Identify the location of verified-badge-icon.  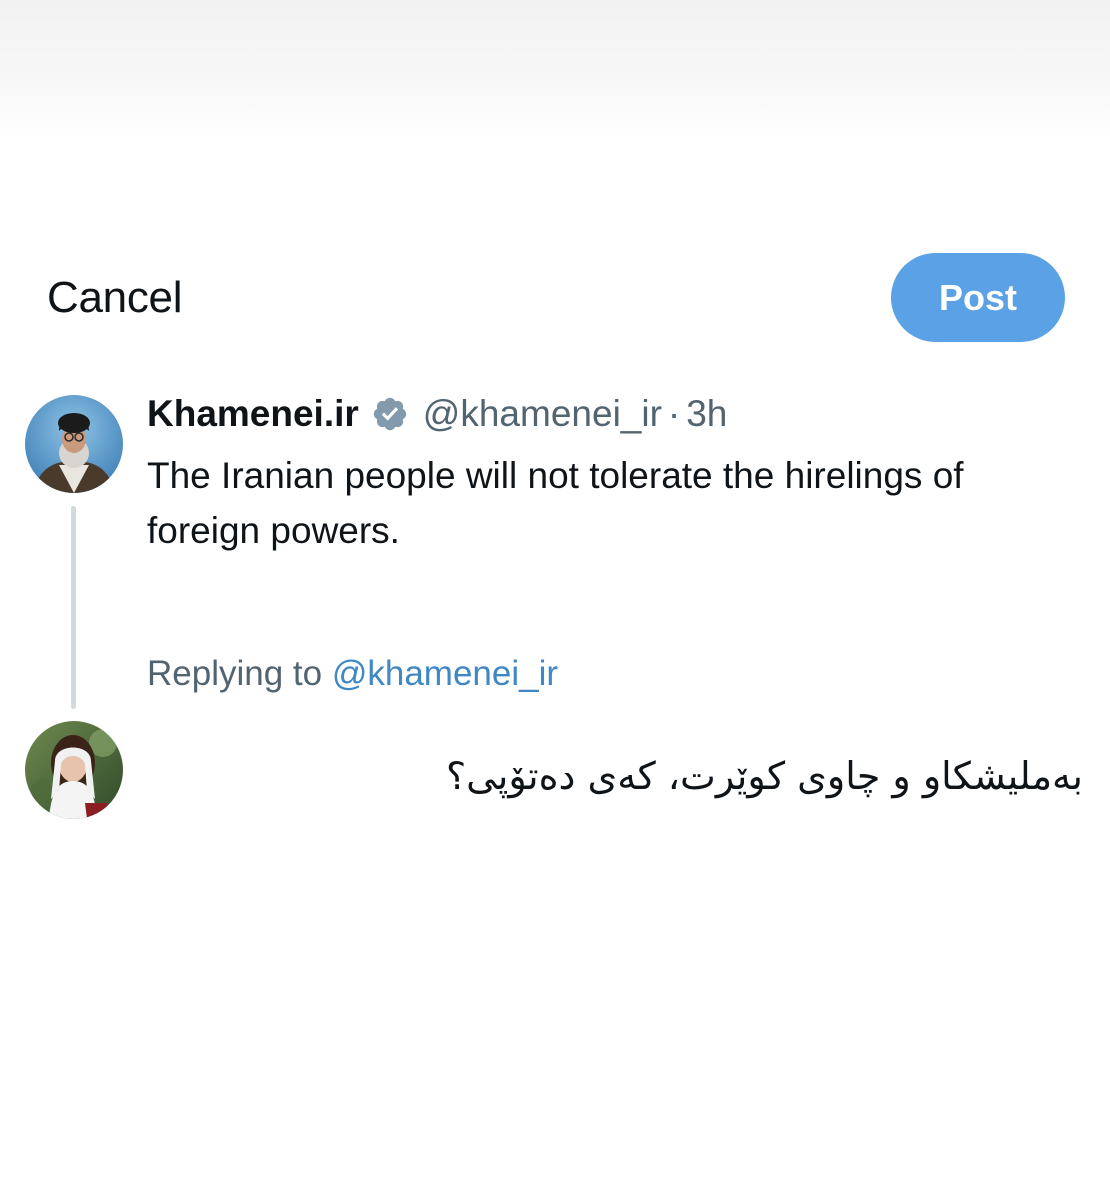
(390, 414).